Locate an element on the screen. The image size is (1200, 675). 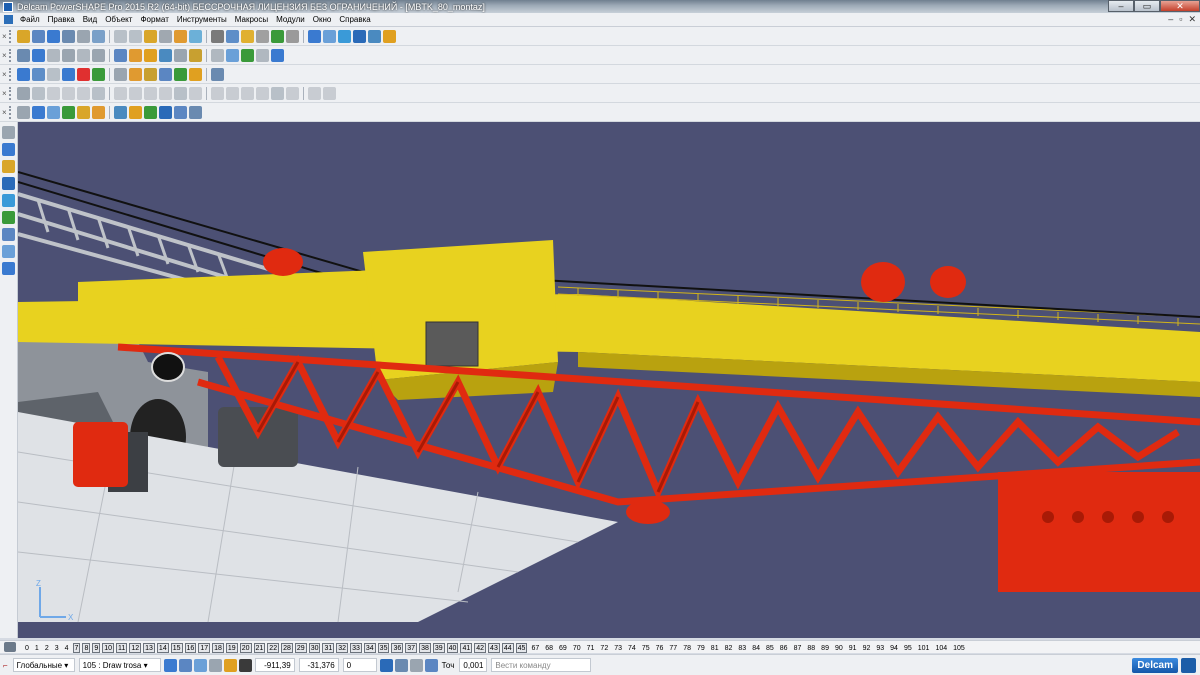
level-toggle: 69 is located at coordinates (563, 649).